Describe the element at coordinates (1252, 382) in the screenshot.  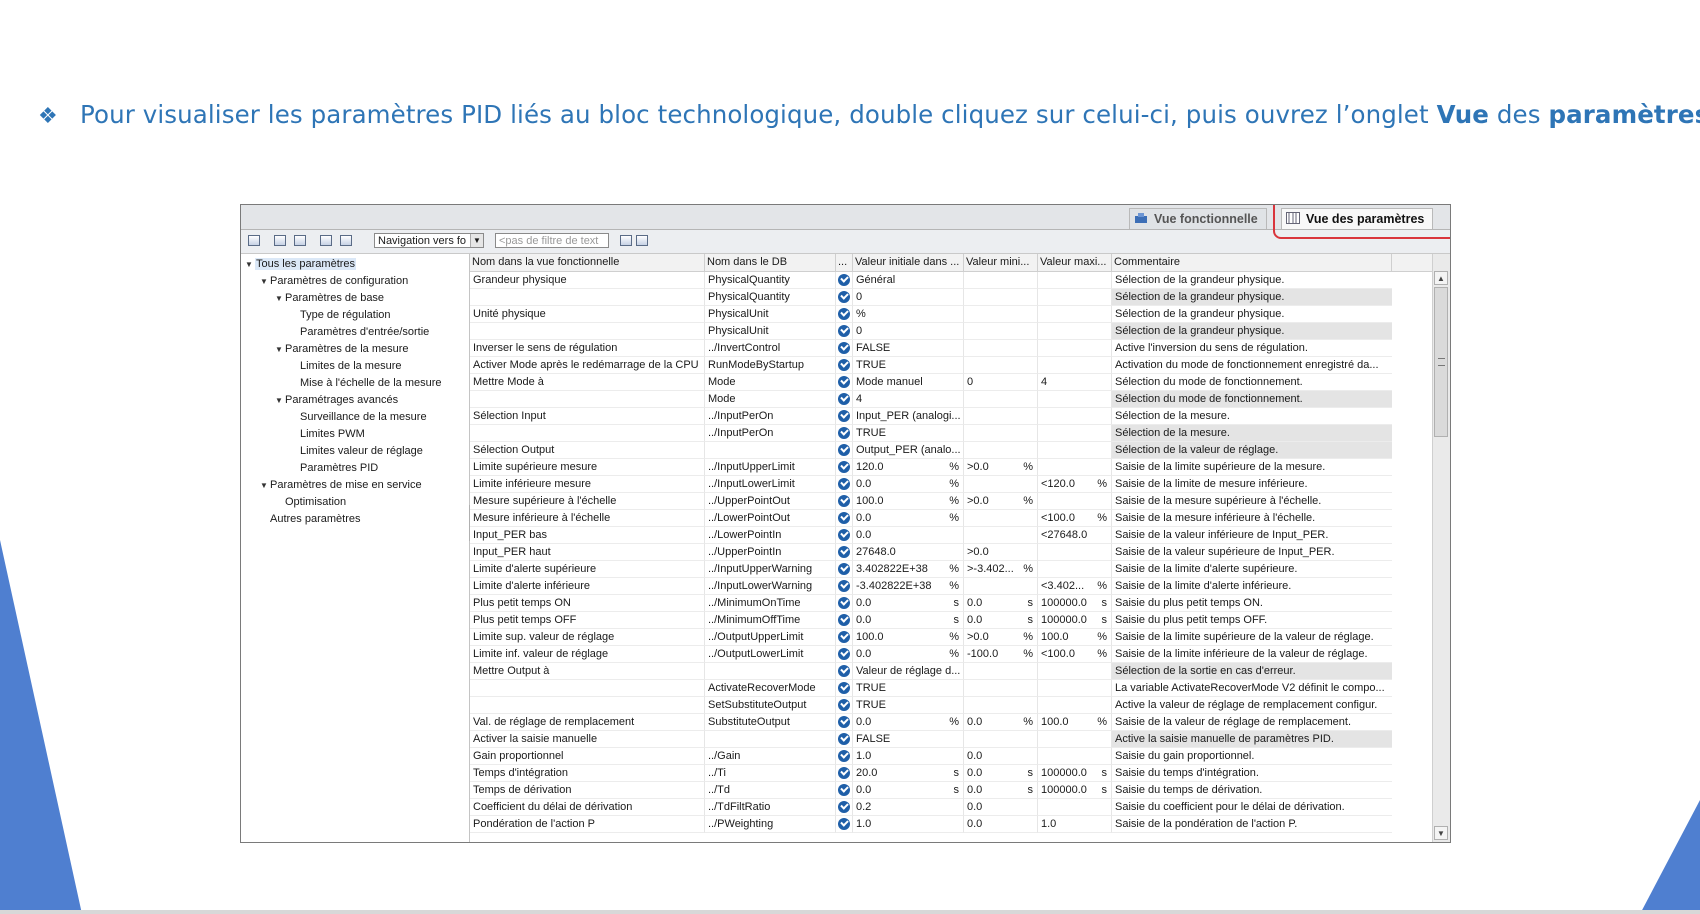
I see `table-cell: Sélection du mode de fonctionnement.` at that location.